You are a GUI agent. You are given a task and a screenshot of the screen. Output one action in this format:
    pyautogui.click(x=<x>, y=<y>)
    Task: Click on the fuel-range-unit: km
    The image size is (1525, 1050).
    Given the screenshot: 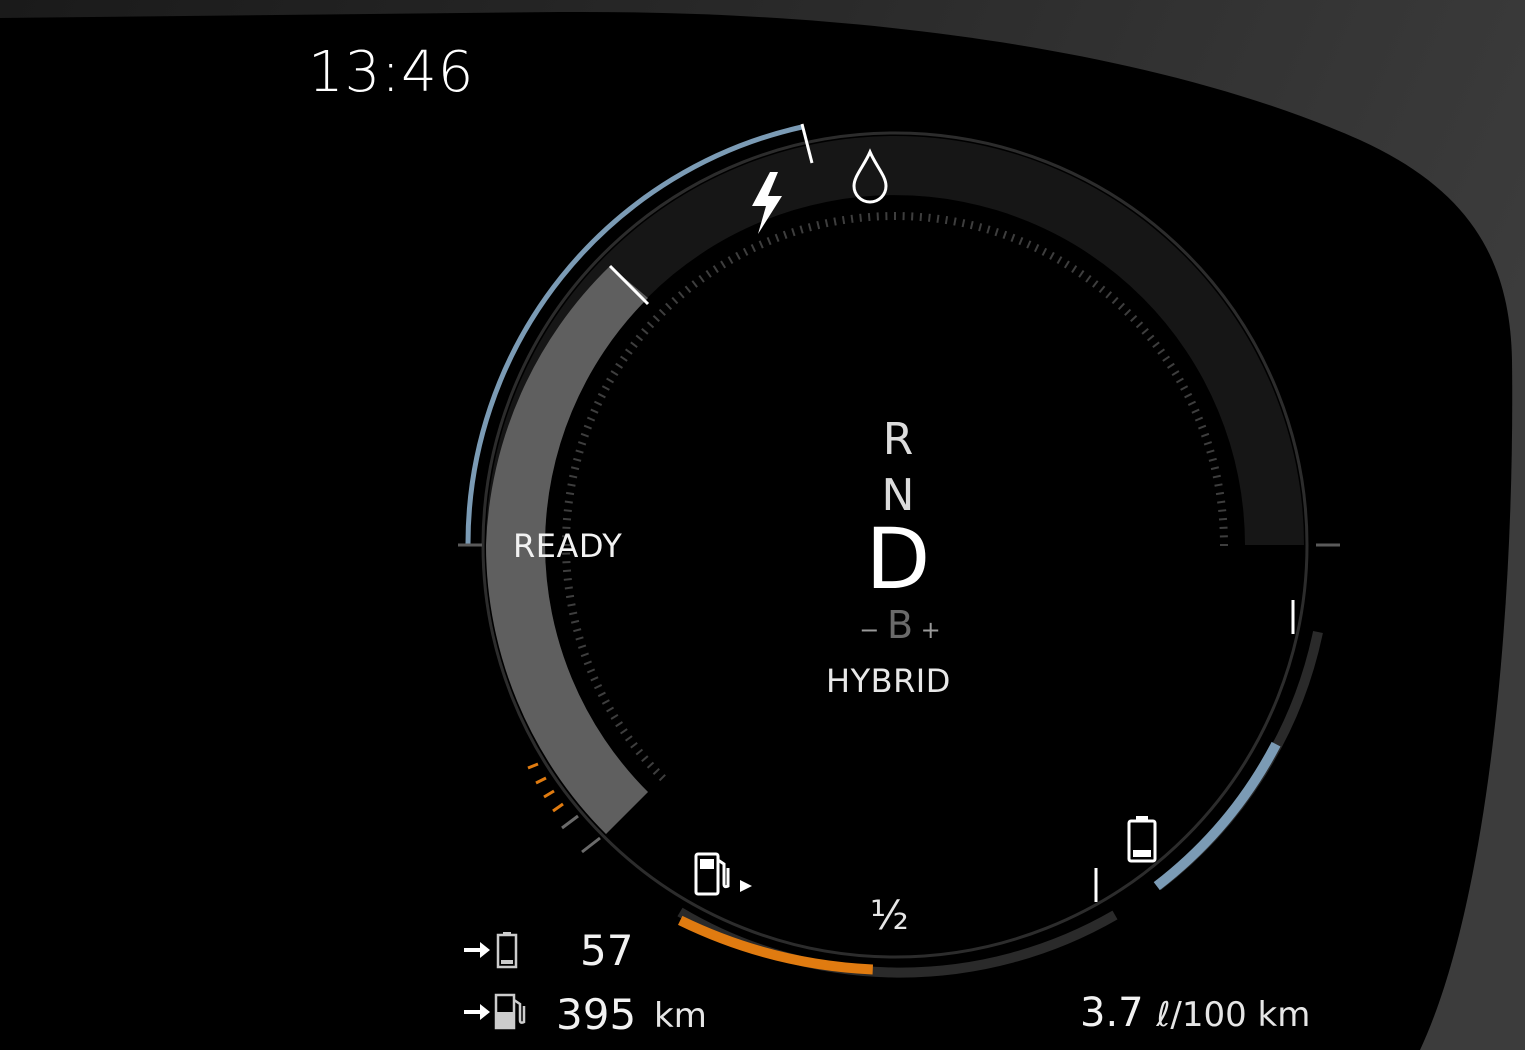 What is the action you would take?
    pyautogui.click(x=680, y=1016)
    